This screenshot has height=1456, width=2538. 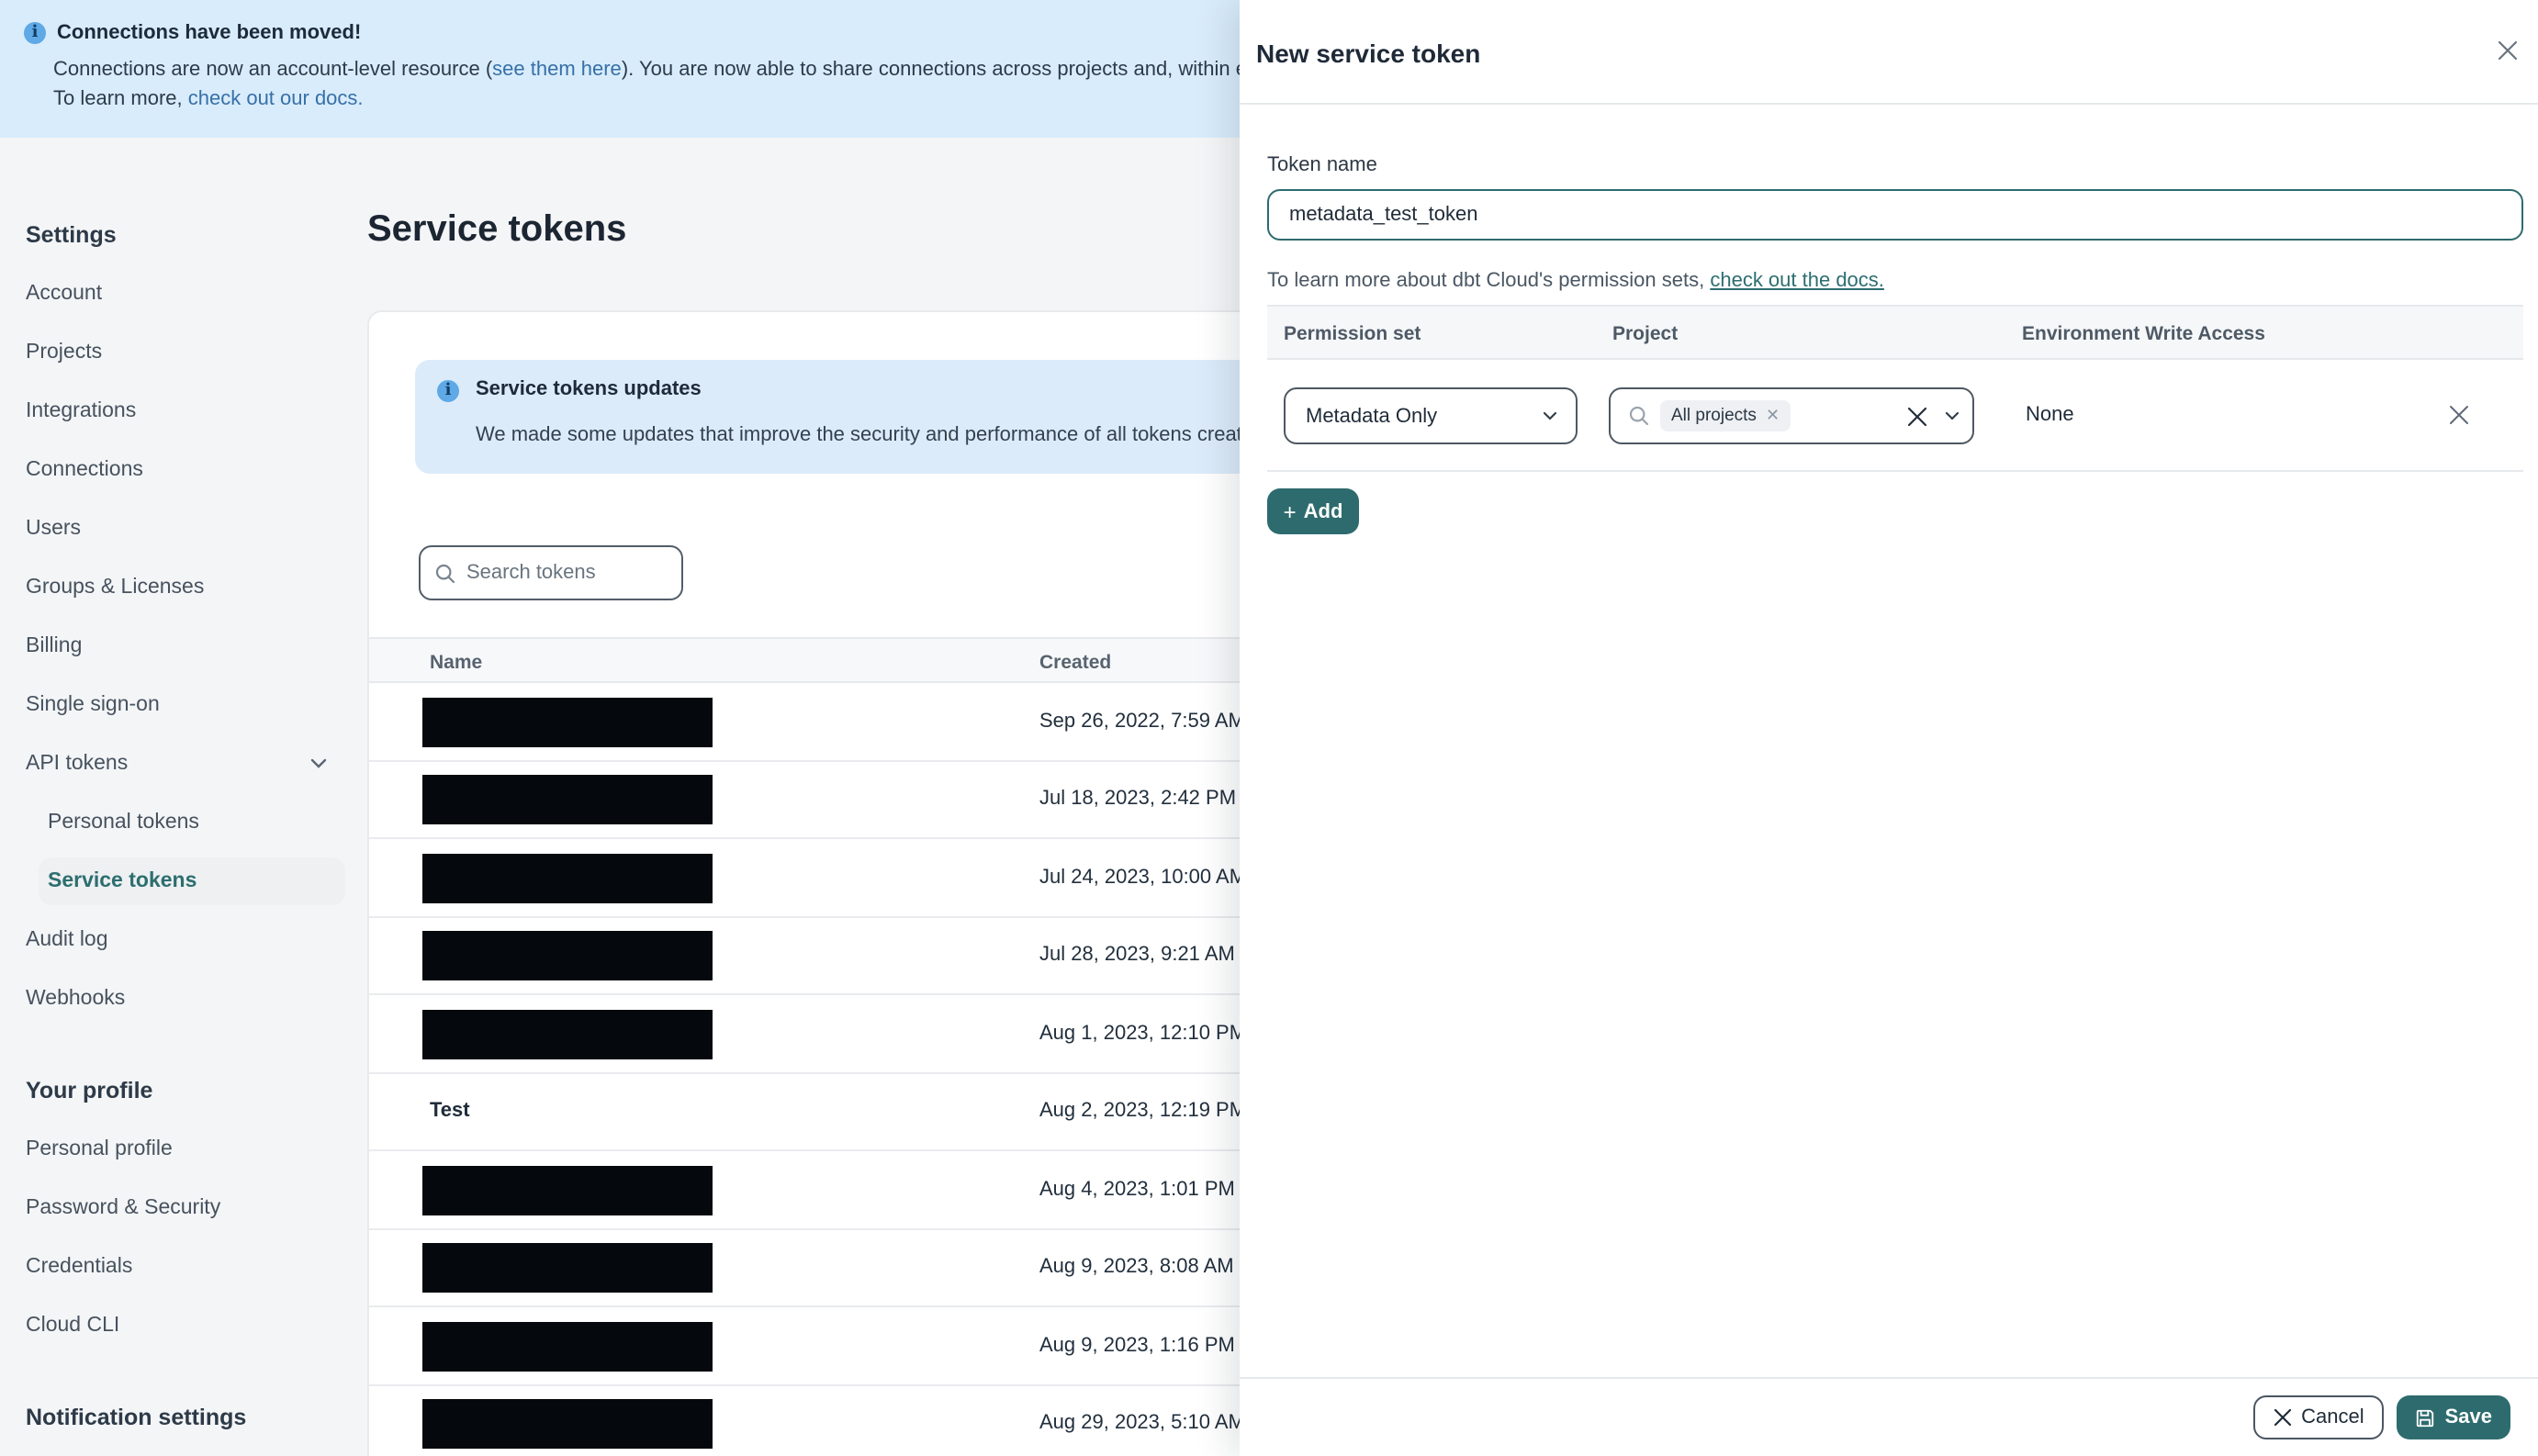 What do you see at coordinates (197, 646) in the screenshot?
I see `sidebar-item-billing: Billing` at bounding box center [197, 646].